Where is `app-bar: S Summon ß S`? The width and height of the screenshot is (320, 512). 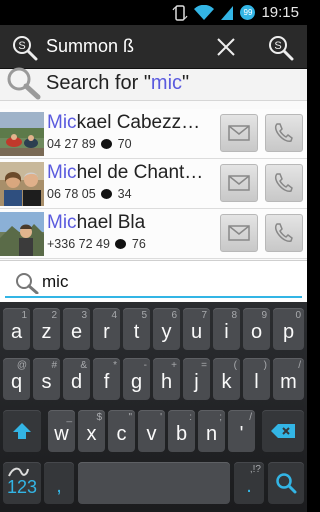 app-bar: S Summon ß S is located at coordinates (153, 47).